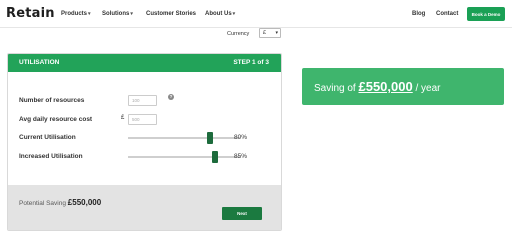  Describe the element at coordinates (238, 34) in the screenshot. I see `currency-label: Currency` at that location.